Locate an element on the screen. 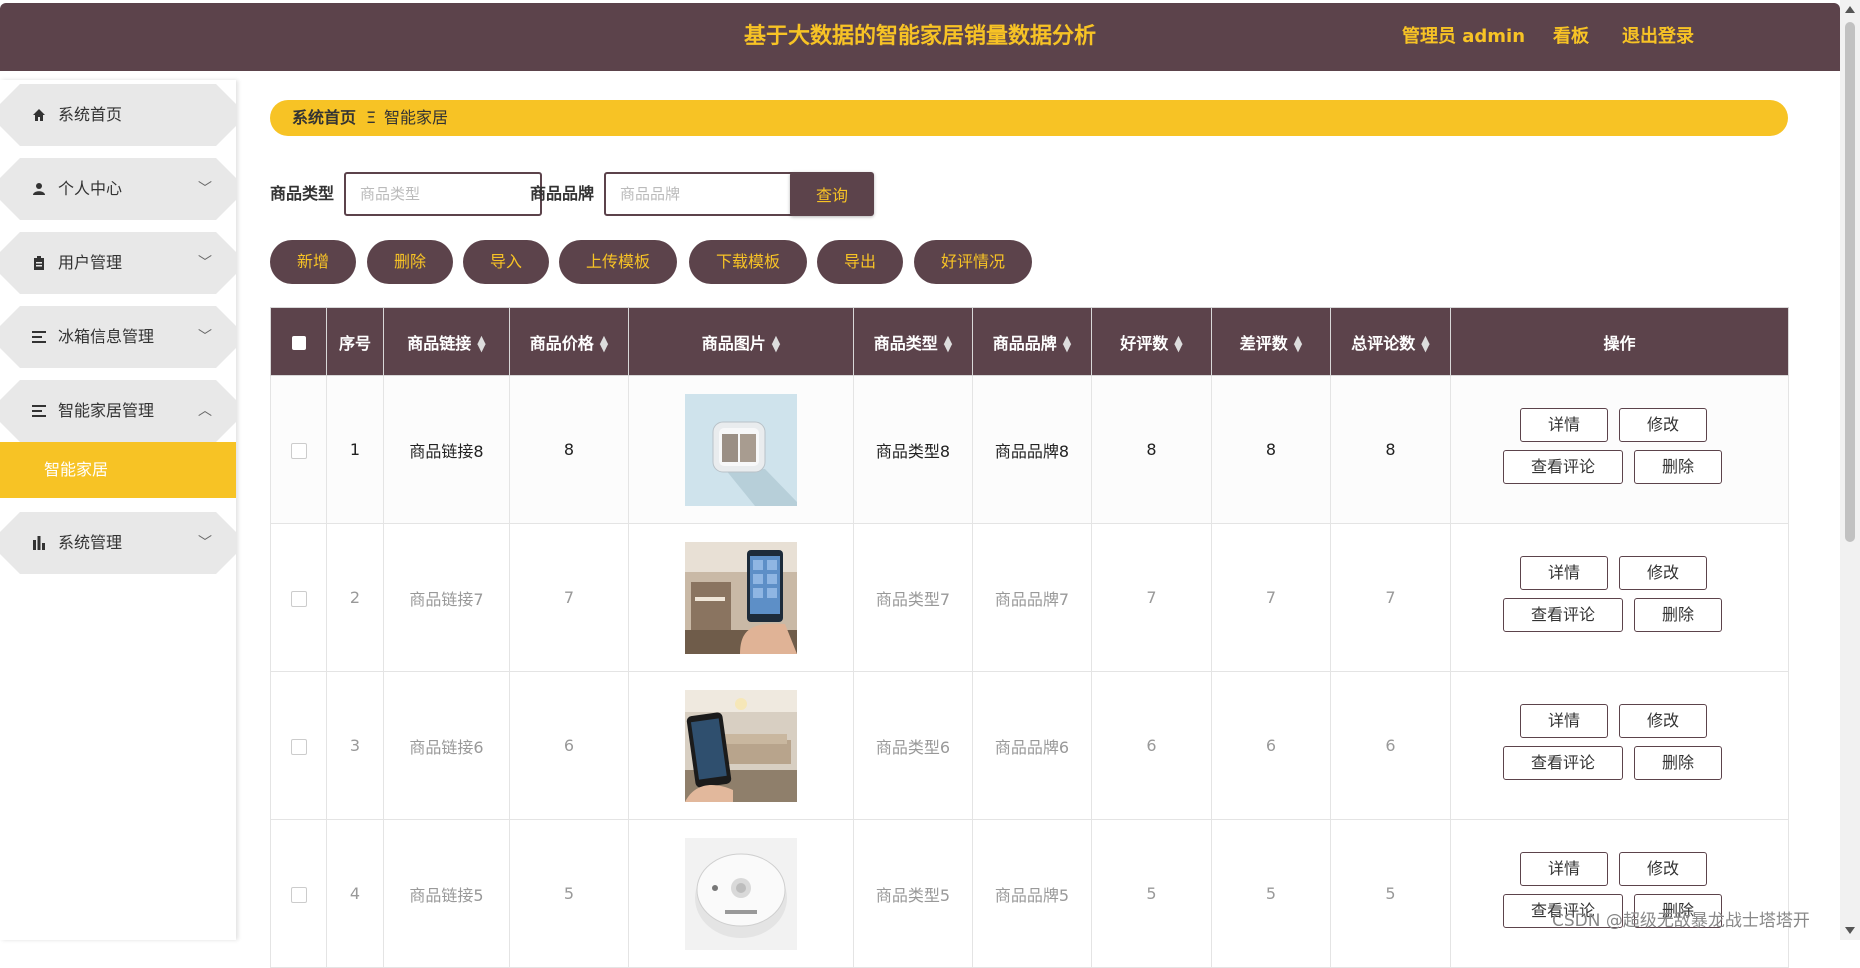 The image size is (1860, 968). sidebar-item-label: 冰箱信息管理 is located at coordinates (106, 336).